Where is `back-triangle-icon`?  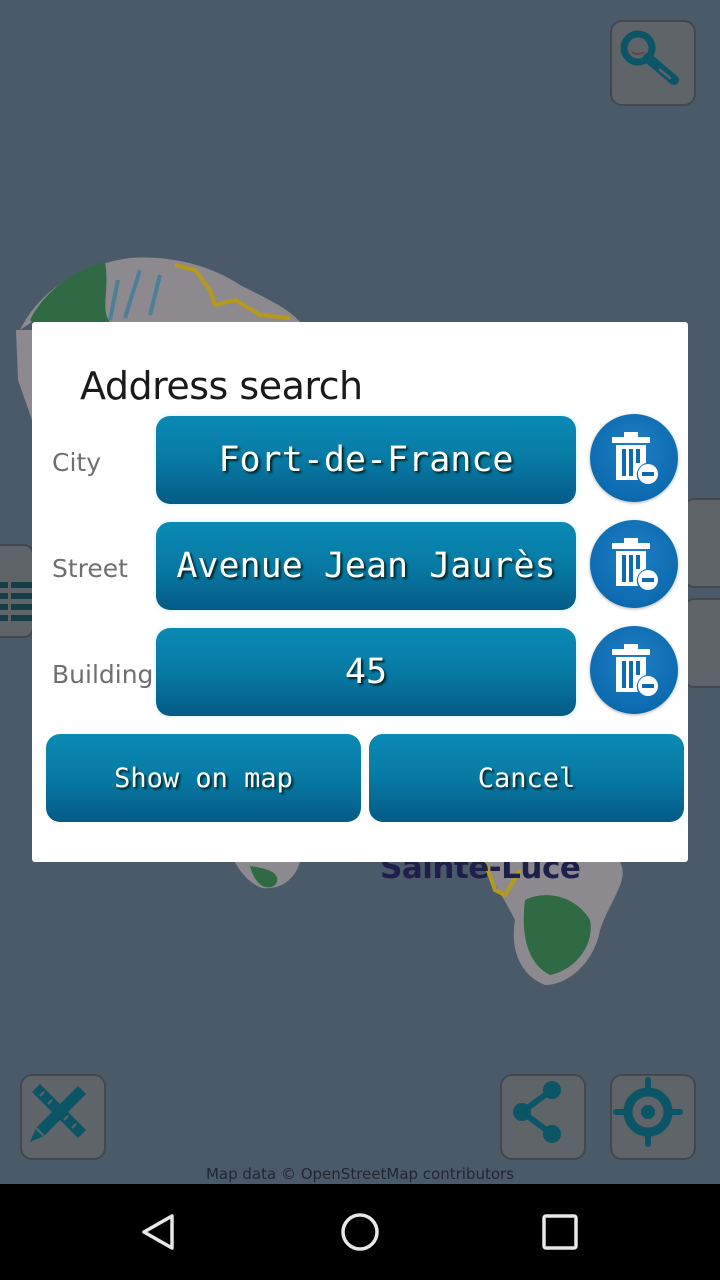
back-triangle-icon is located at coordinates (158, 1232).